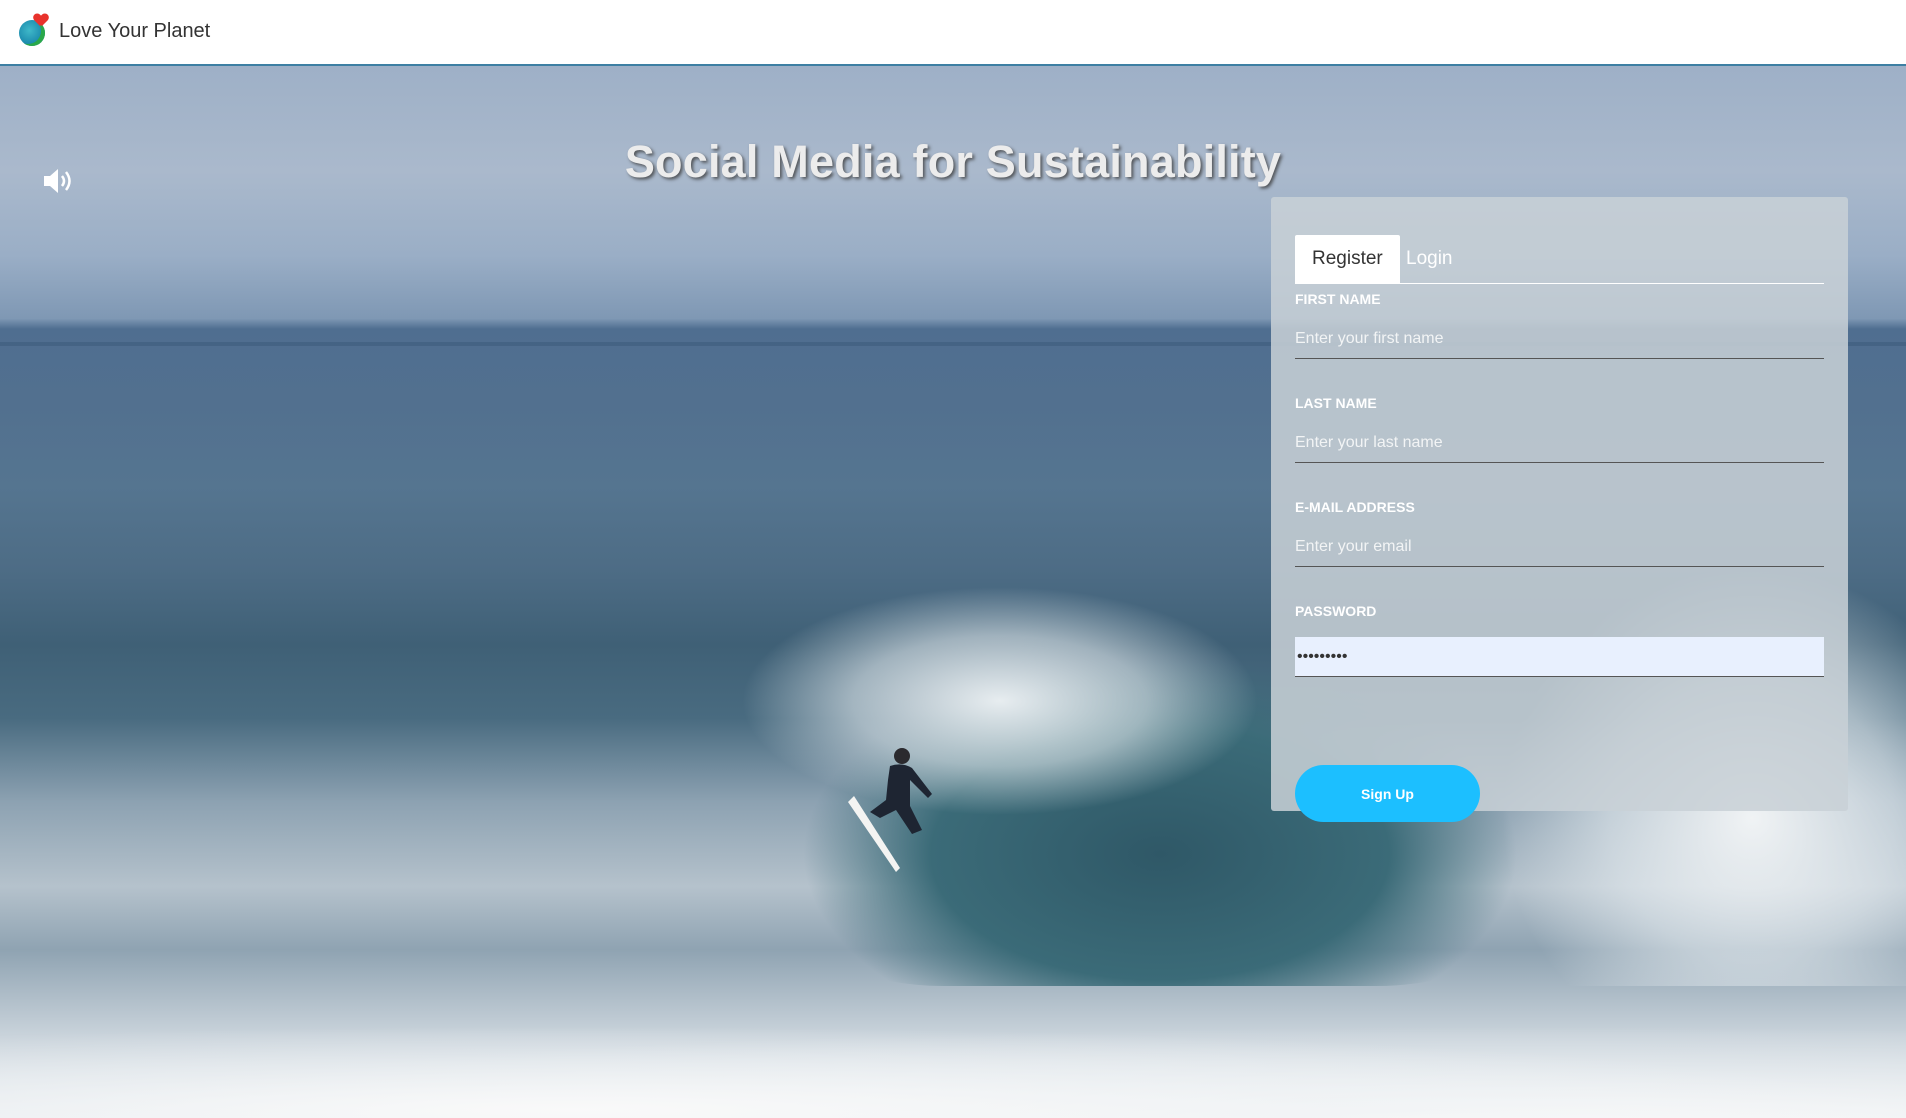  What do you see at coordinates (1355, 507) in the screenshot?
I see `email-label: E-MAIL ADDRESS` at bounding box center [1355, 507].